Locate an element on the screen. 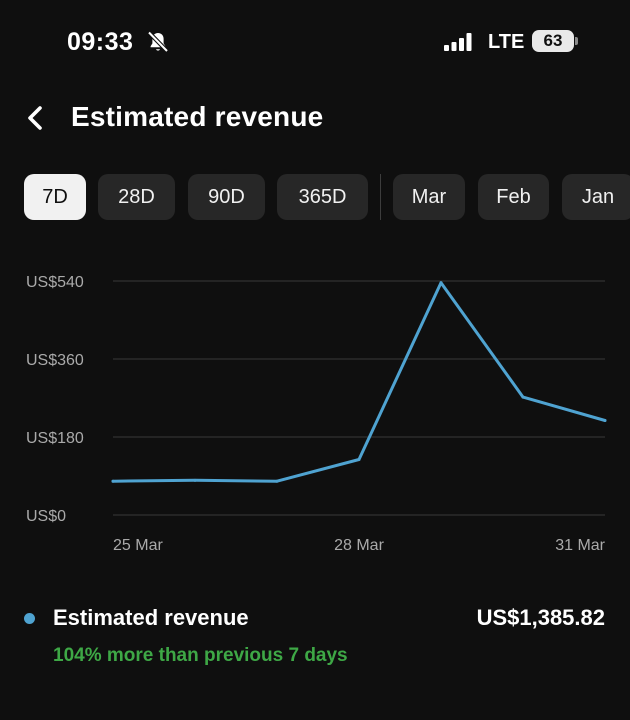 This screenshot has width=630, height=720. network-type: LTE is located at coordinates (506, 42).